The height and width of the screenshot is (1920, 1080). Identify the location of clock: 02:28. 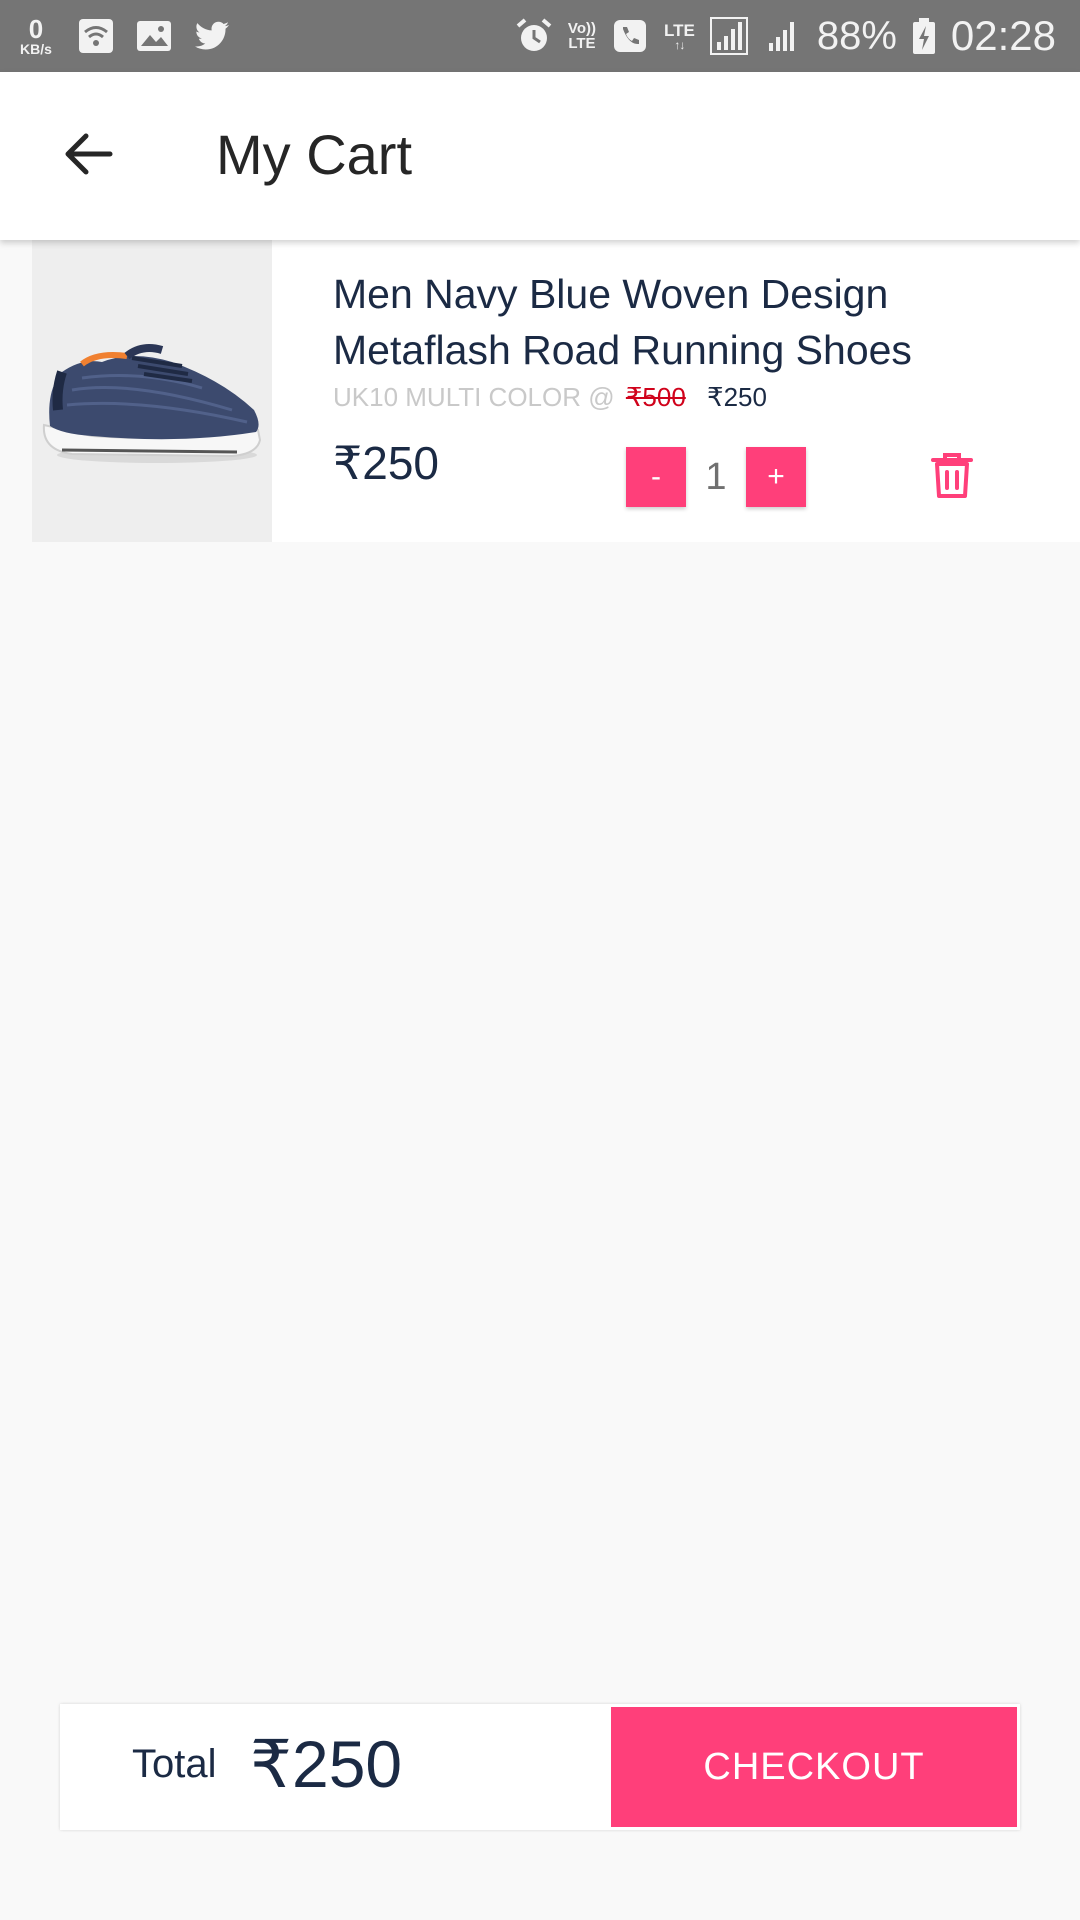
(1003, 35).